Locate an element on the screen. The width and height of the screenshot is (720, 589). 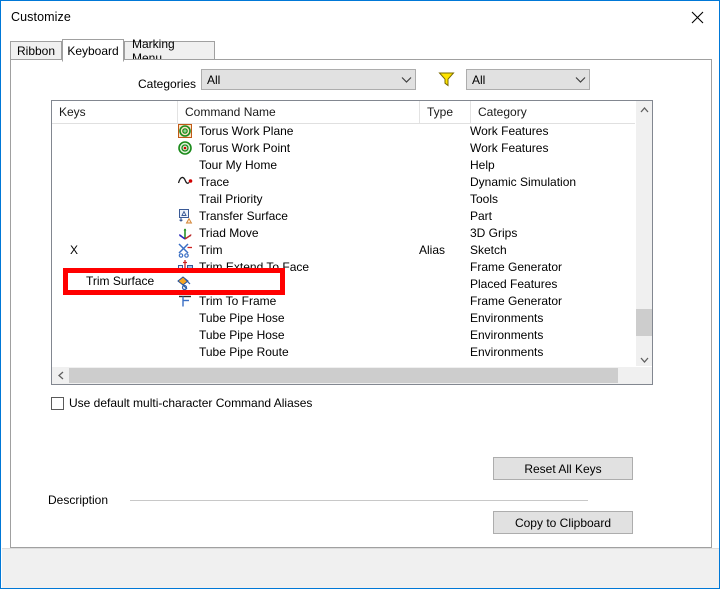
list-header: Keys Command Name Type Category is located at coordinates (352, 112).